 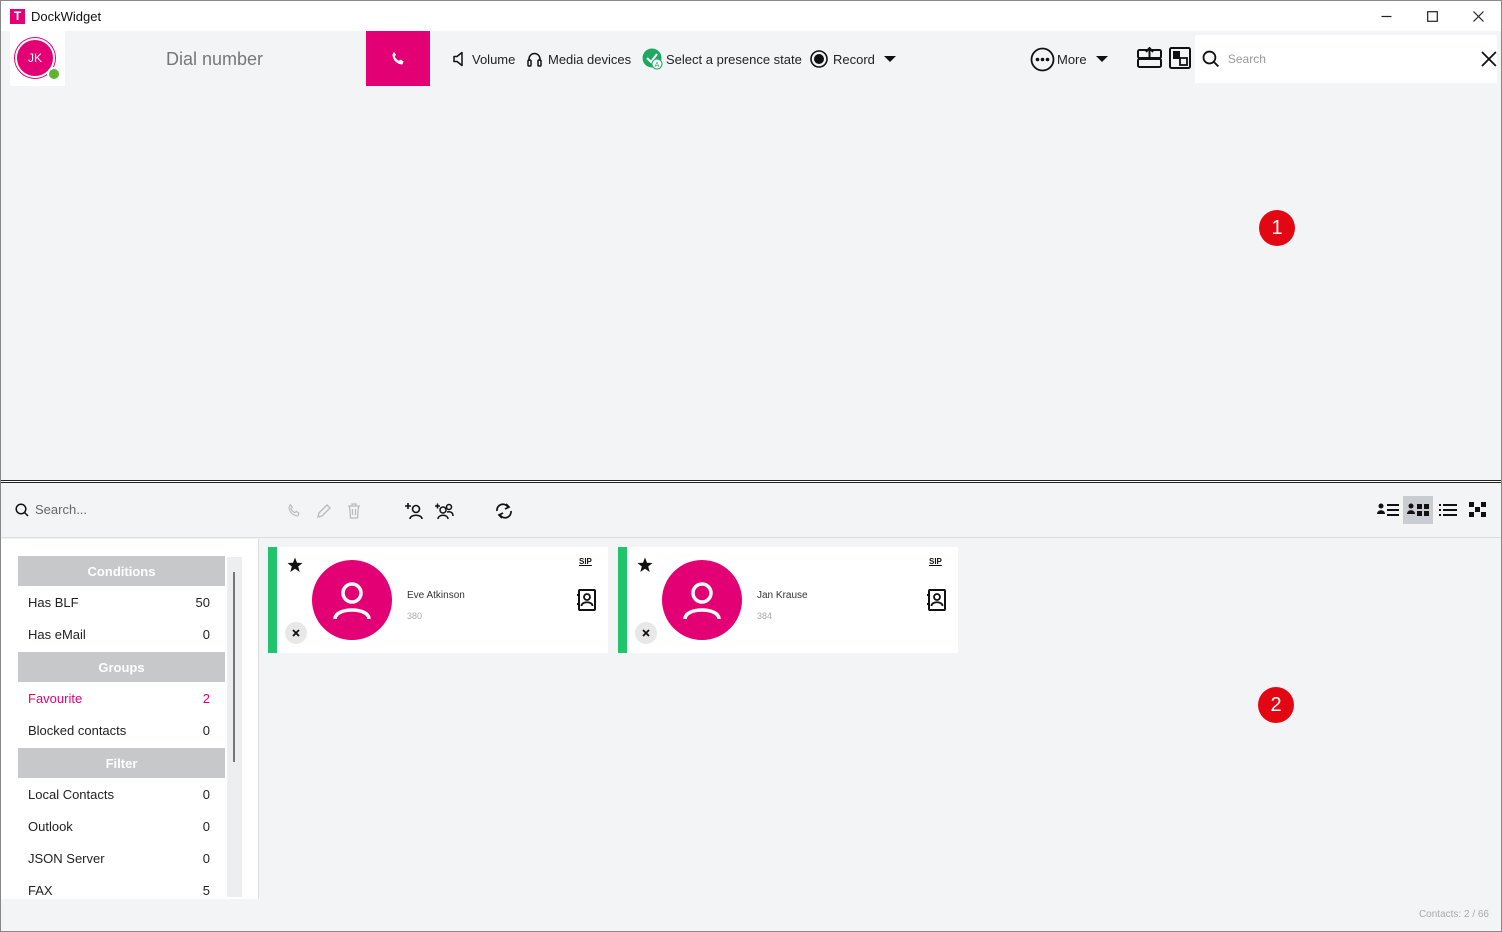 I want to click on pencil-icon, so click(x=324, y=511).